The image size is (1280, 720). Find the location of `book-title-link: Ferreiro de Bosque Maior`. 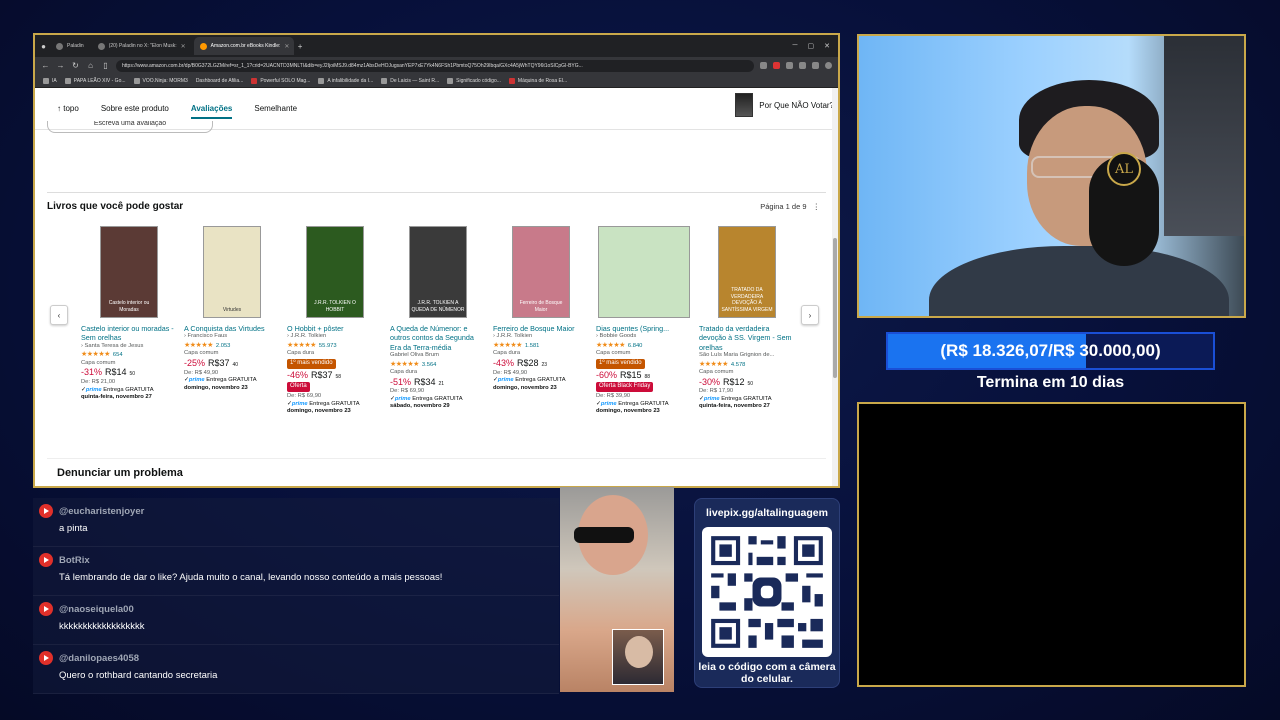

book-title-link: Ferreiro de Bosque Maior is located at coordinates (541, 328).